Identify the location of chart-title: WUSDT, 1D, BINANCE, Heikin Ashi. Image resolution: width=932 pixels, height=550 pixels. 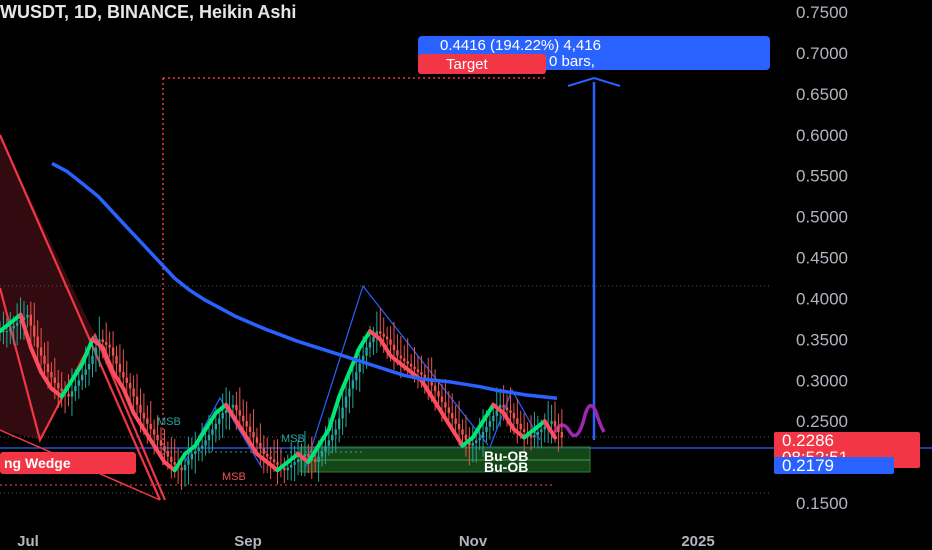
(148, 12).